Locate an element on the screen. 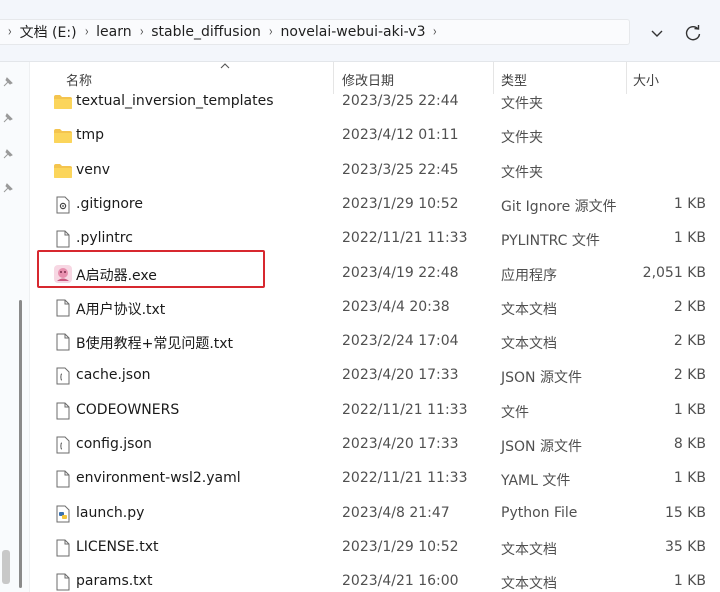 The image size is (720, 592). python-file-icon is located at coordinates (63, 514).